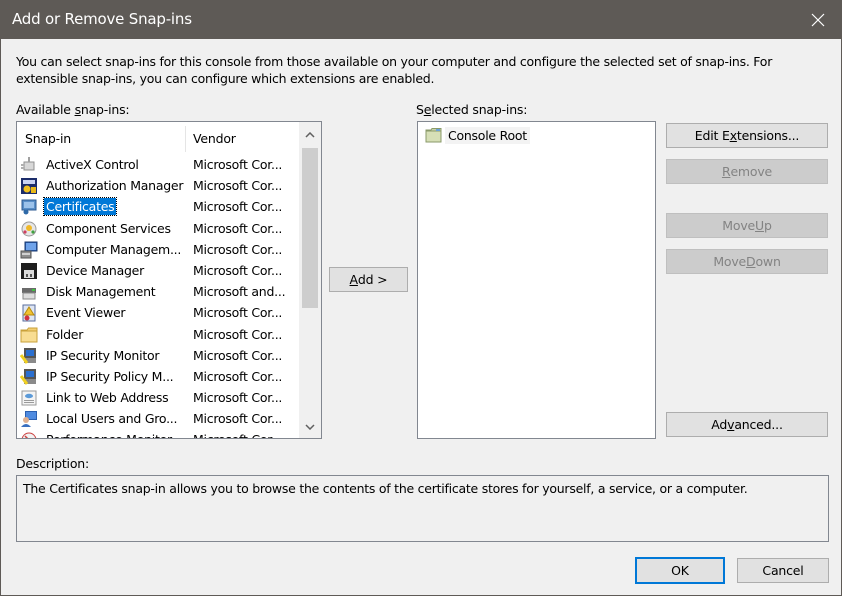  I want to click on column-header-snapin: Snap-in, so click(48, 138).